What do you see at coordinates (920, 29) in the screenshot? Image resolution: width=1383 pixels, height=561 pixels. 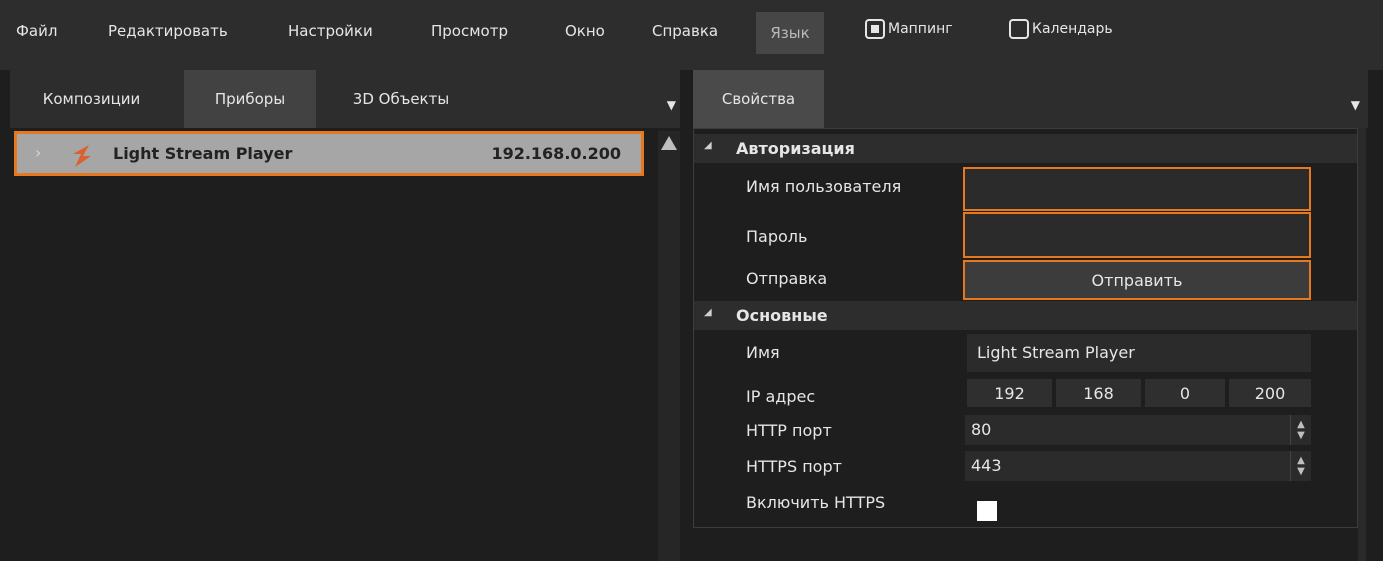 I see `mapping-label: Маппинг` at bounding box center [920, 29].